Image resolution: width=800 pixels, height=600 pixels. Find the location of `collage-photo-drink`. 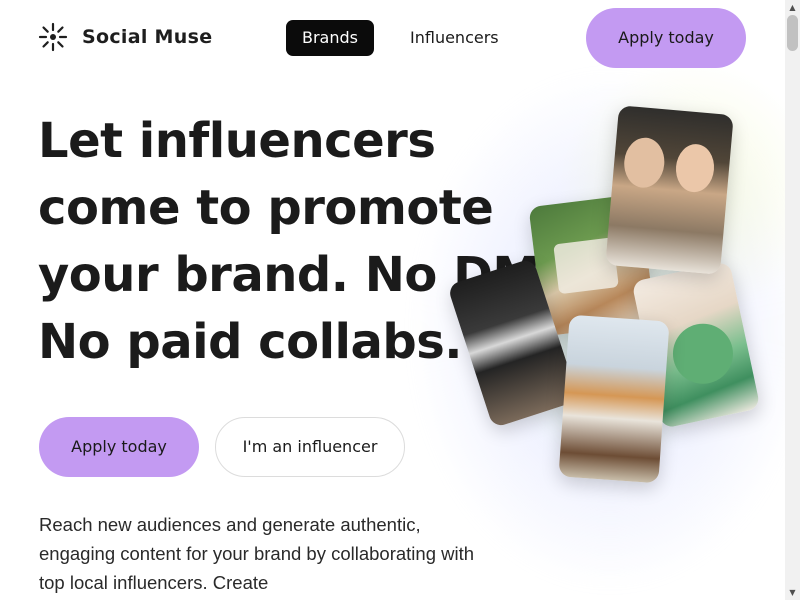

collage-photo-drink is located at coordinates (614, 399).